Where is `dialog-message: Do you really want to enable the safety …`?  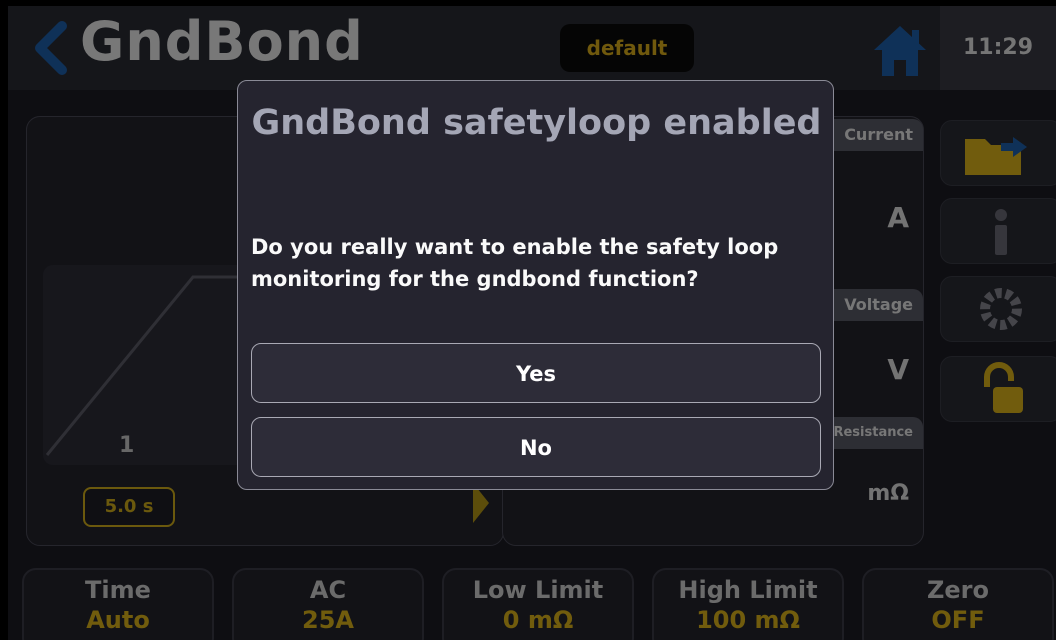
dialog-message: Do you really want to enable the safety … is located at coordinates (515, 263).